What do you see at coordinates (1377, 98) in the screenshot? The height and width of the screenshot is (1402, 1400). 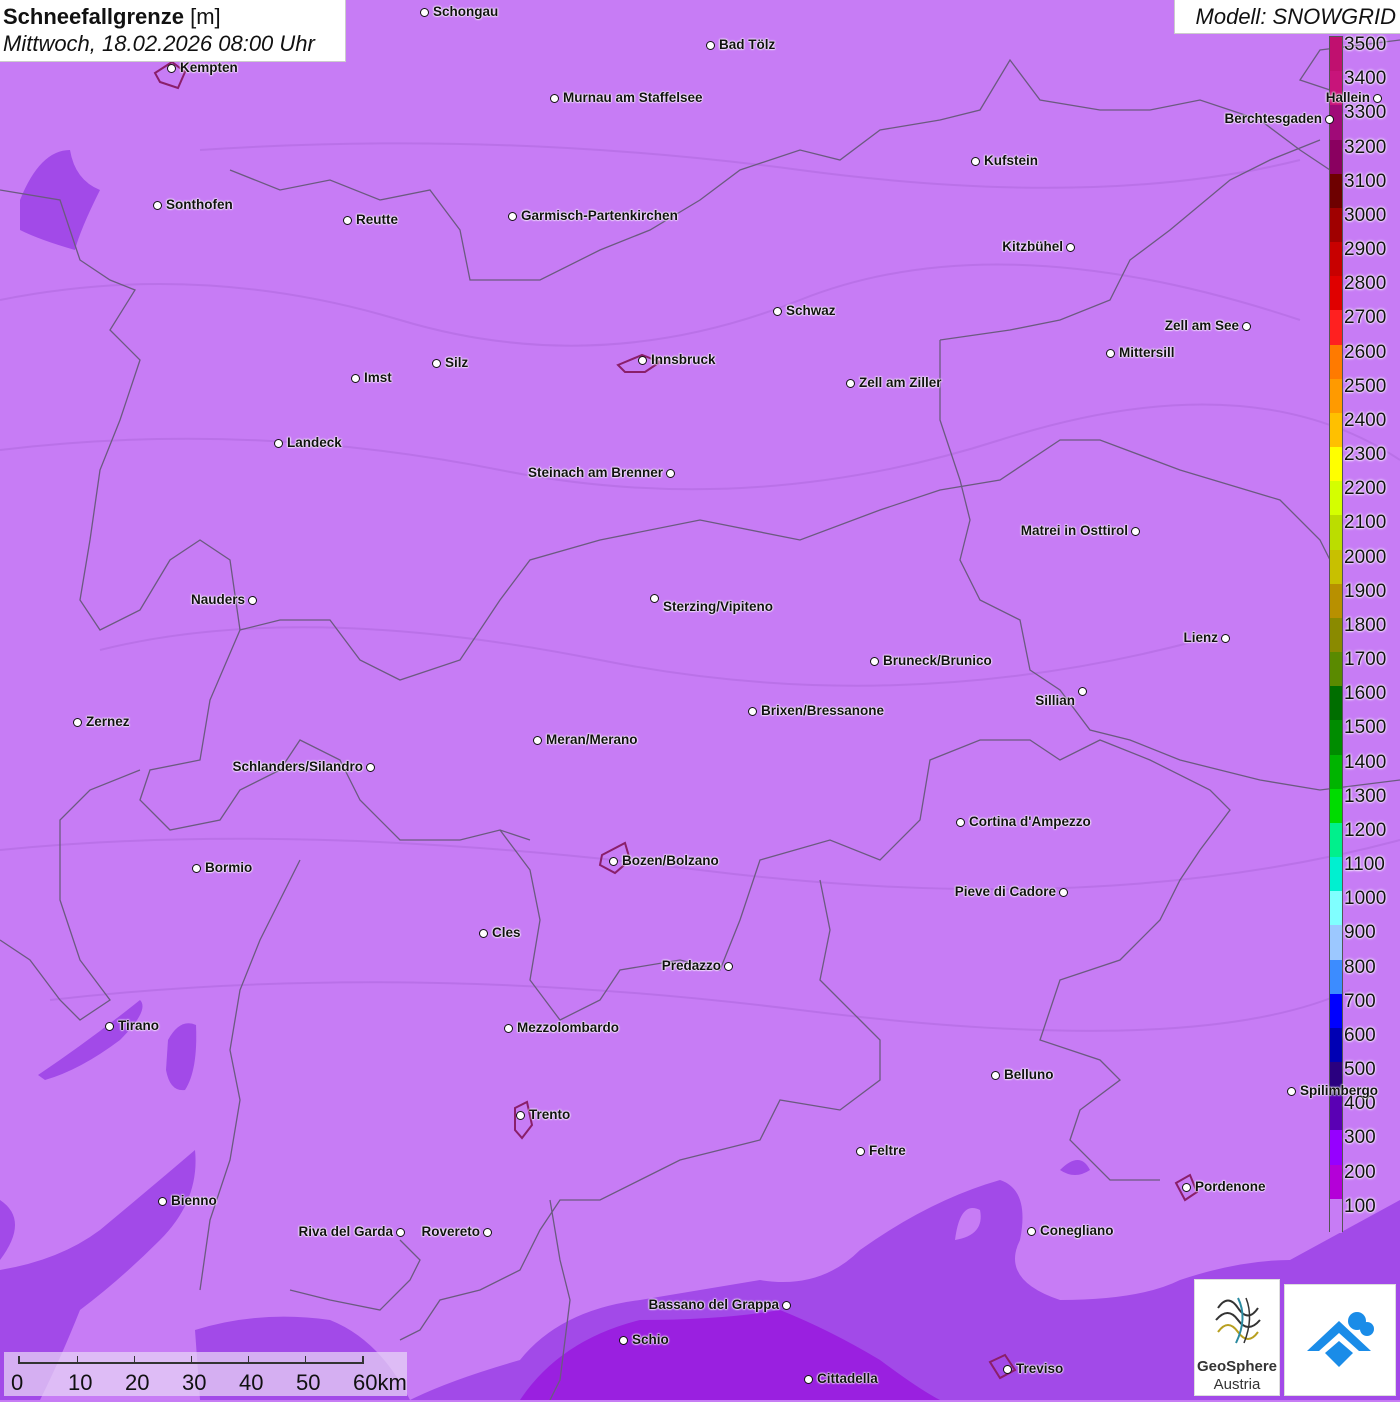 I see `city-marker-hallein` at bounding box center [1377, 98].